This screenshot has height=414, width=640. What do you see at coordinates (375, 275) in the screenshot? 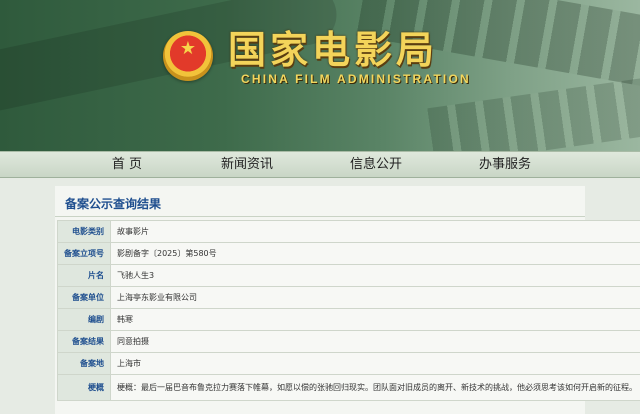
I see `field-value: 飞驰人生3` at bounding box center [375, 275].